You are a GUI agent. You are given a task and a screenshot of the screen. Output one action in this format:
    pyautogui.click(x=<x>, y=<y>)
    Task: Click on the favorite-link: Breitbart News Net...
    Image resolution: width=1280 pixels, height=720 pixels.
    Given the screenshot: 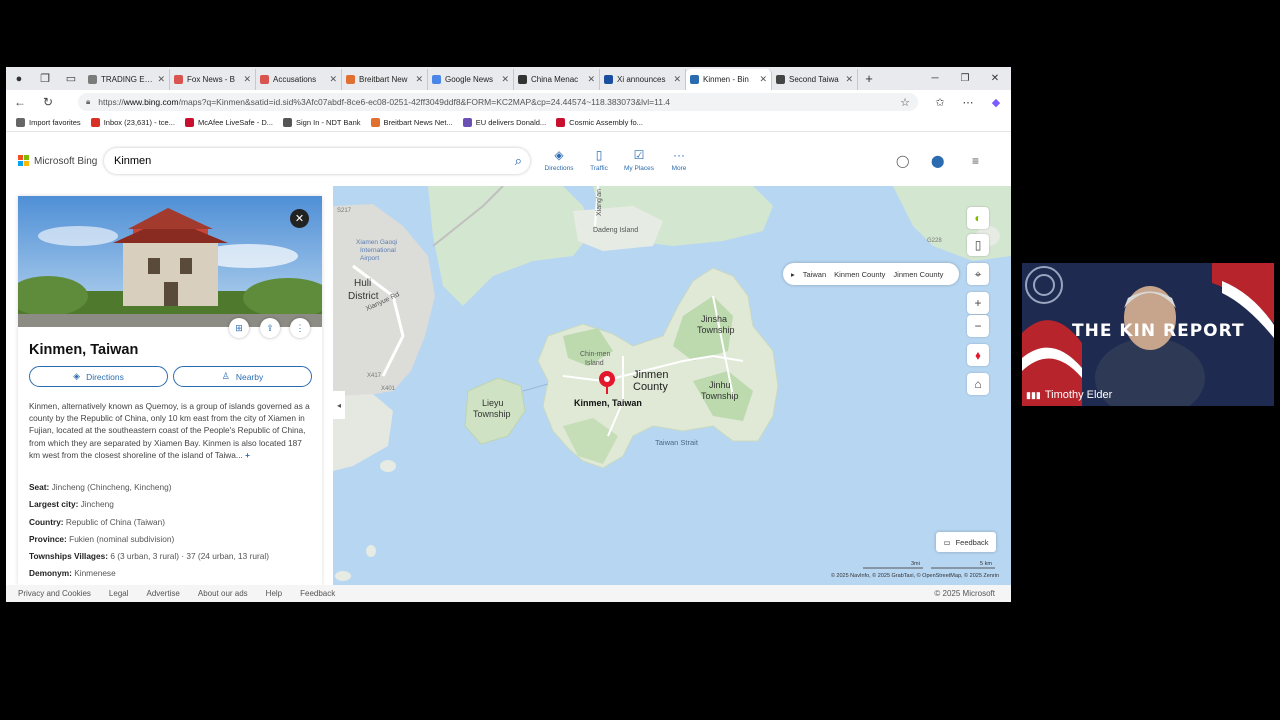 What is the action you would take?
    pyautogui.click(x=411, y=122)
    